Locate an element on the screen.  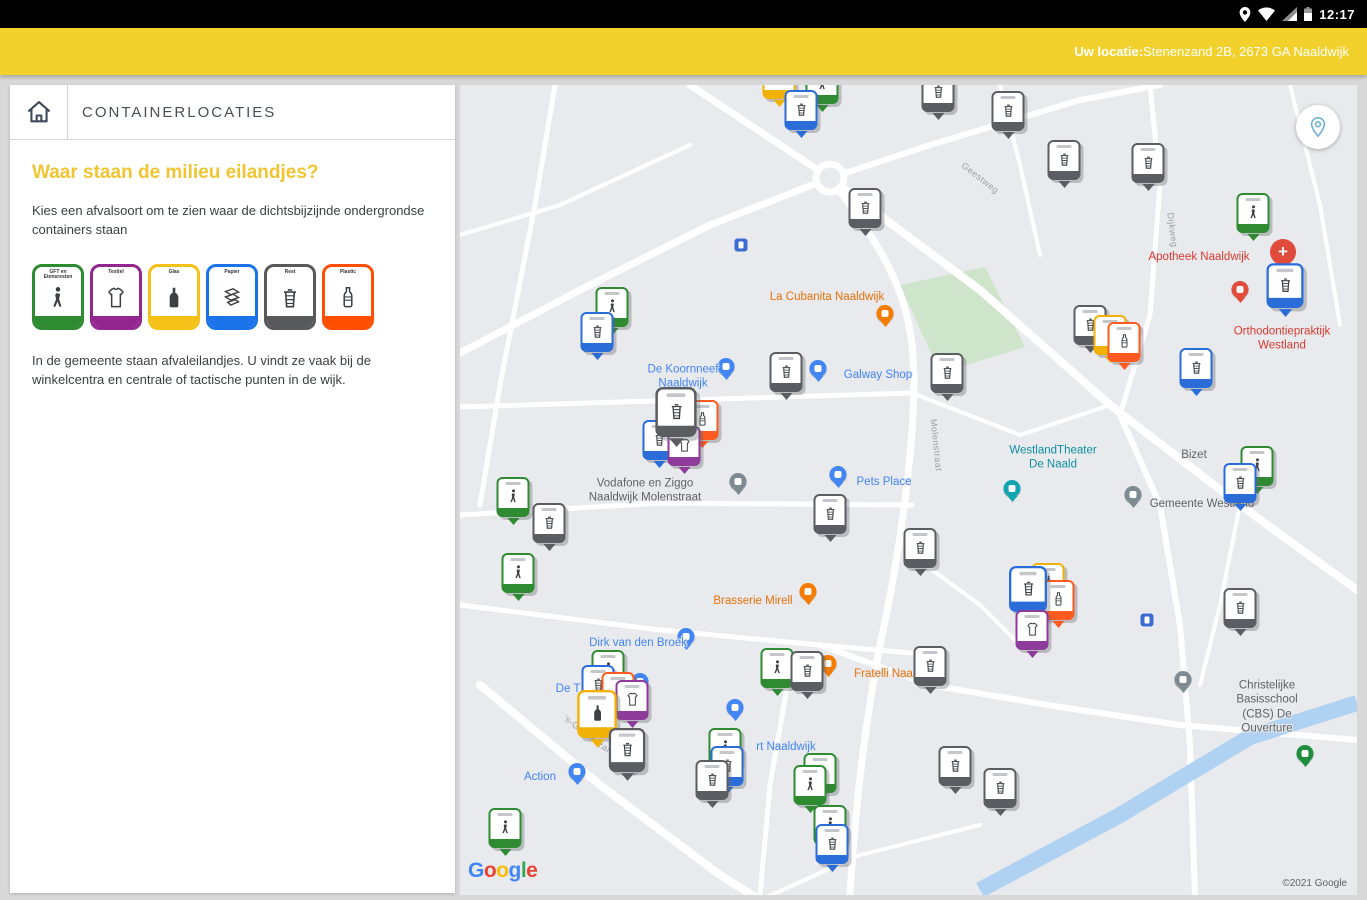
pharmacy-circle-pin: + is located at coordinates (1283, 252).